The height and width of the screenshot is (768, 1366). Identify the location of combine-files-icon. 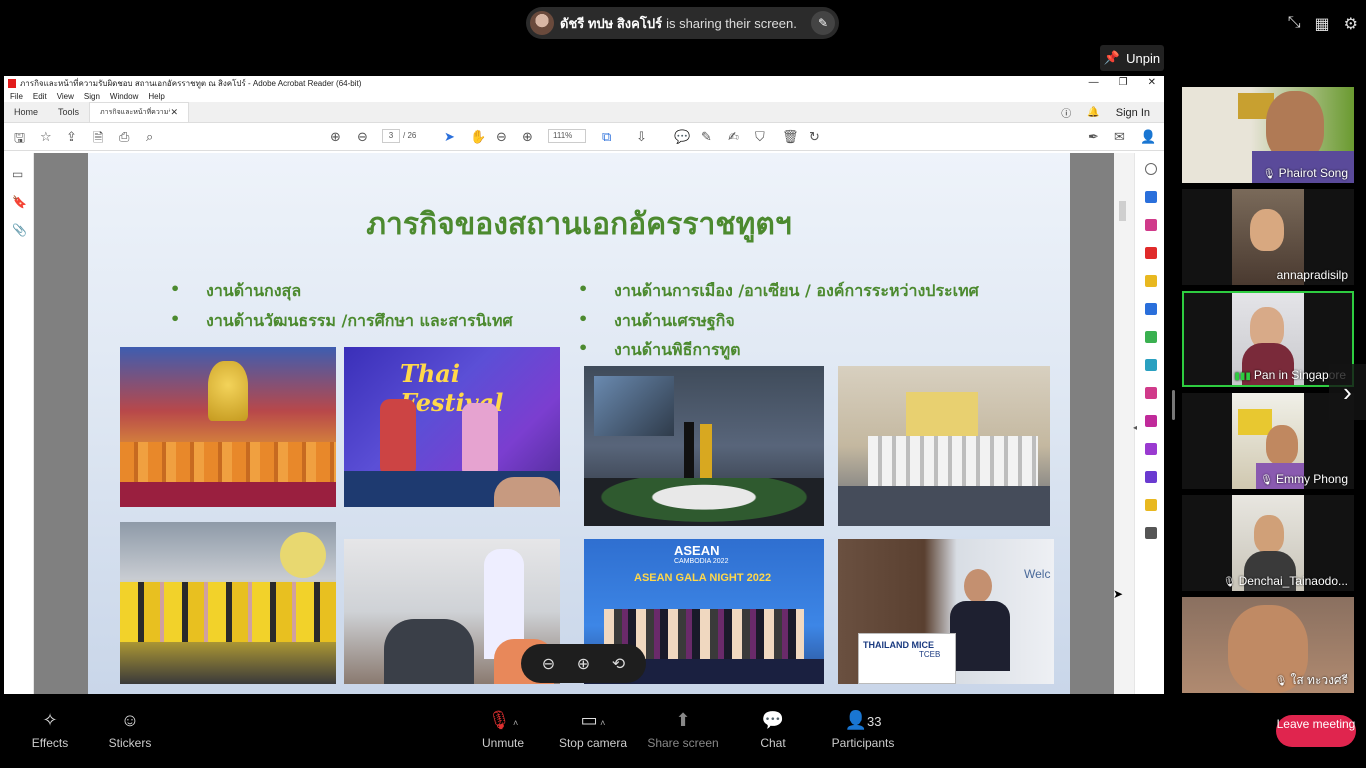
(1151, 309).